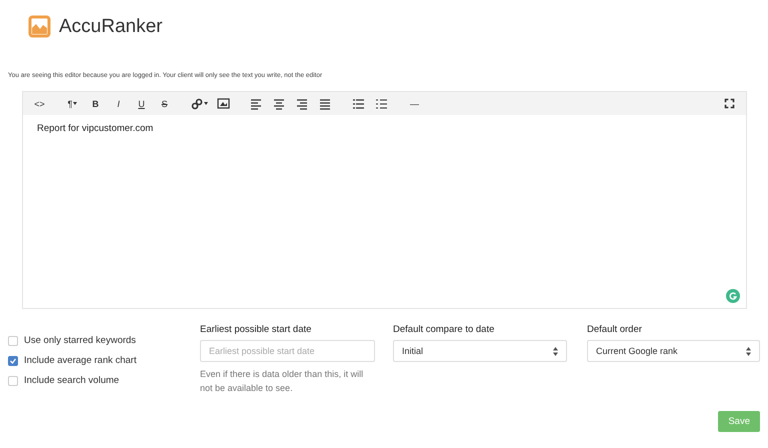  What do you see at coordinates (141, 104) in the screenshot?
I see `format-button: U` at bounding box center [141, 104].